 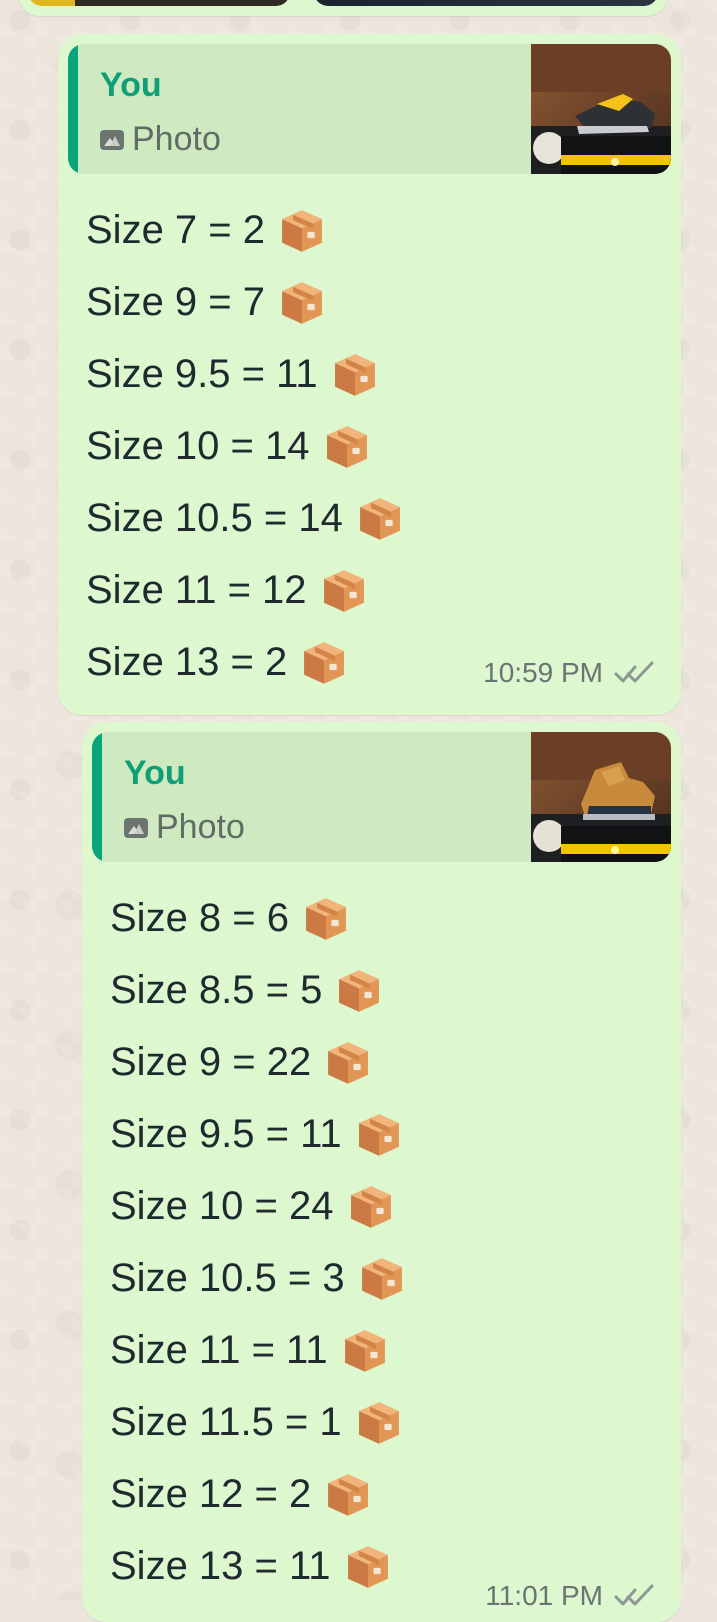 What do you see at coordinates (247, 518) in the screenshot?
I see `list-item: Size 10.5 = 14` at bounding box center [247, 518].